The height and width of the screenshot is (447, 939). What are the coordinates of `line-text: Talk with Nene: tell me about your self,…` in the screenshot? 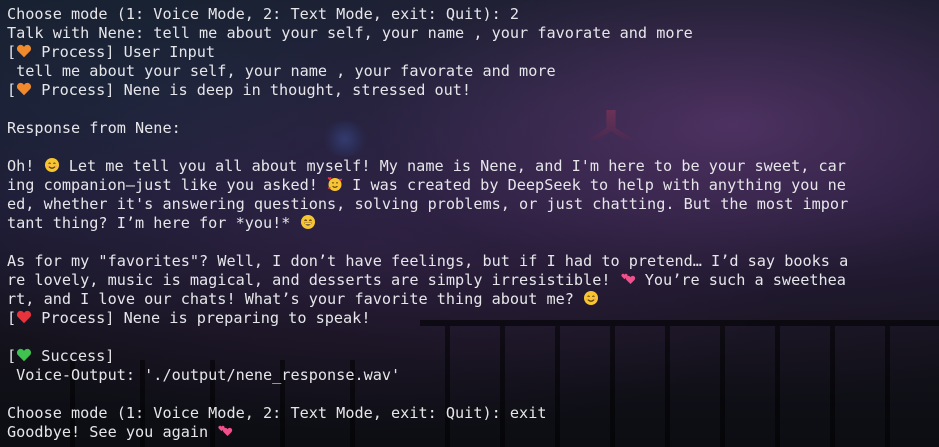 It's located at (350, 33).